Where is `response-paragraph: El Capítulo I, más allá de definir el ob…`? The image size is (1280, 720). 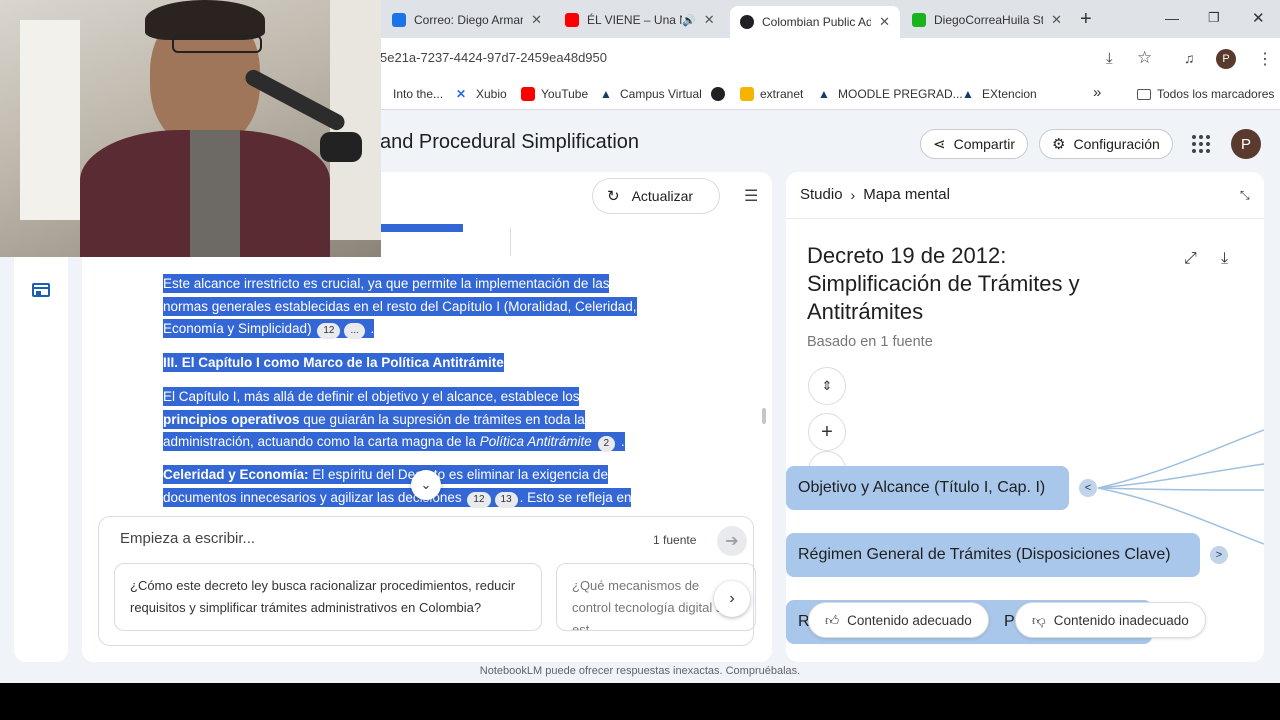
response-paragraph: El Capítulo I, más allá de definir el ob… is located at coordinates (403, 420).